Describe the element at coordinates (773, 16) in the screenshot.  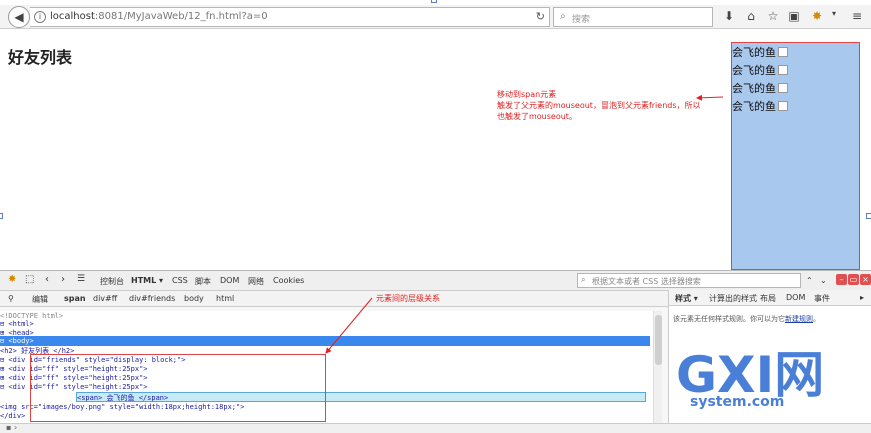
I see `bookmark-star-icon: ☆` at that location.